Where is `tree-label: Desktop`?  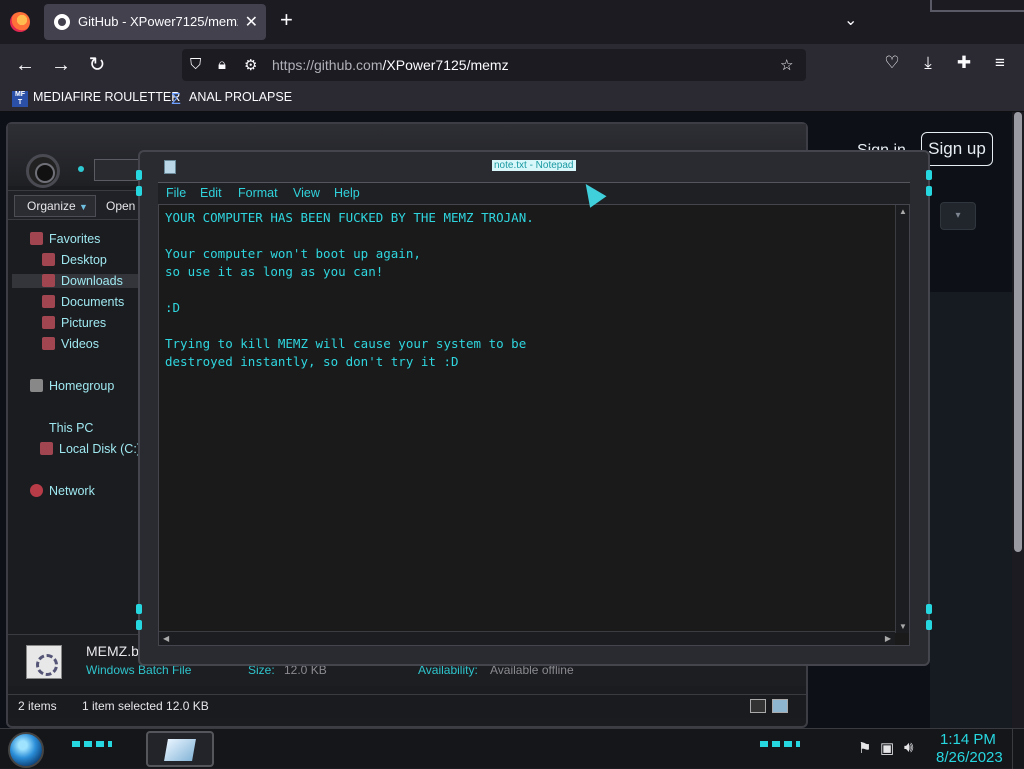 tree-label: Desktop is located at coordinates (84, 260).